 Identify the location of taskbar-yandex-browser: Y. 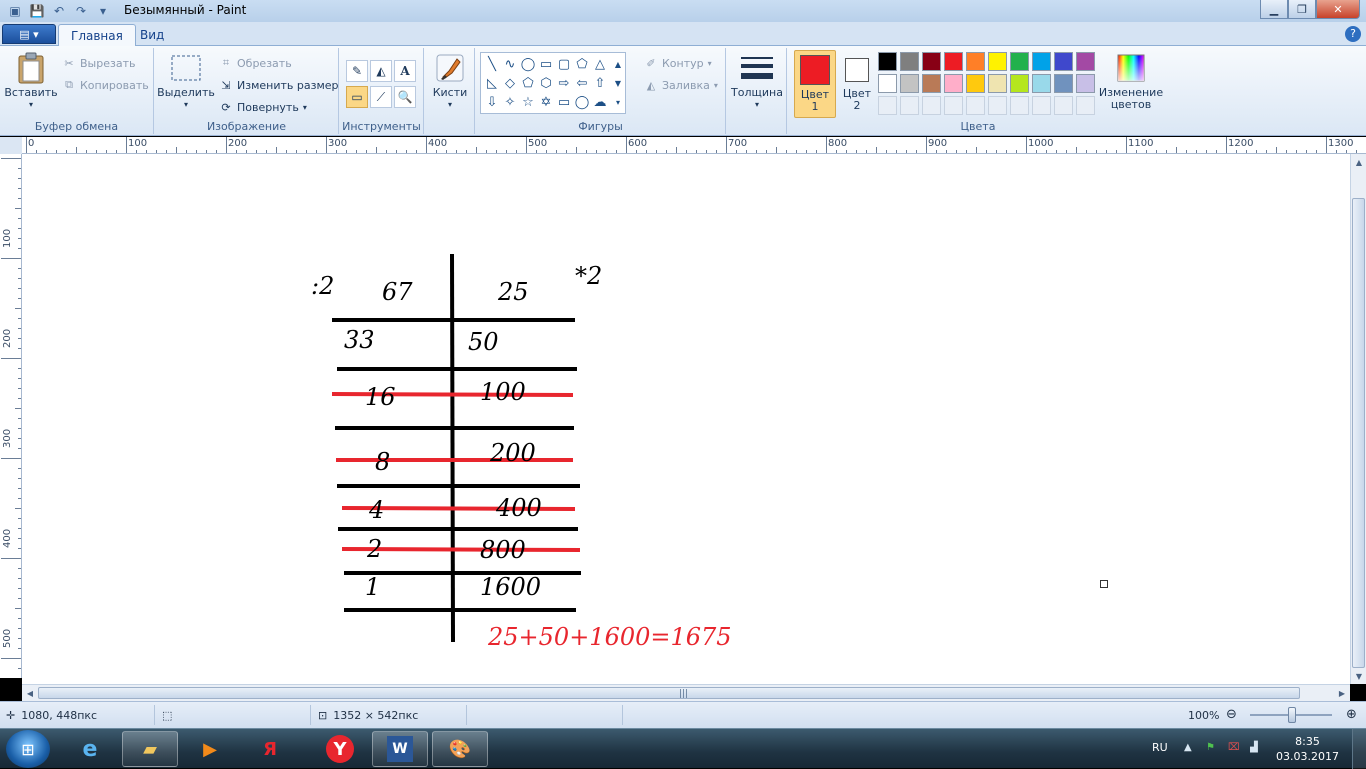
(340, 749).